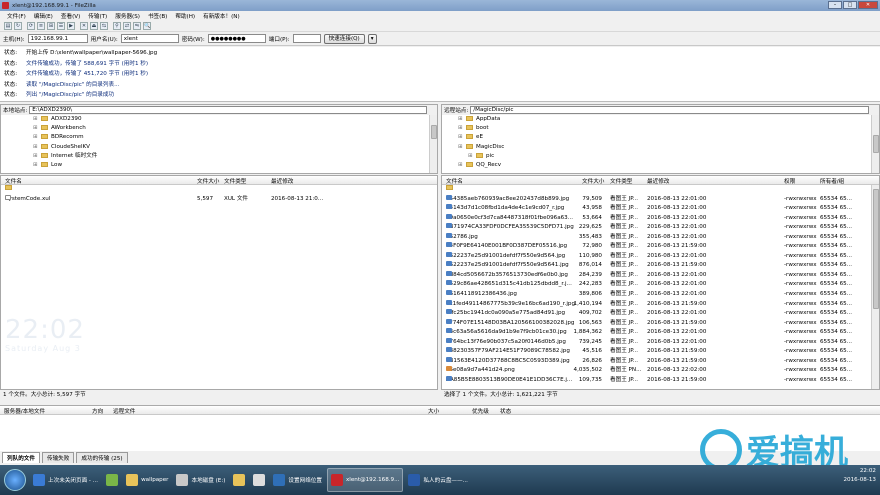 This screenshot has width=880, height=495. I want to click on quickconnect-dropdown: ▾, so click(372, 38).